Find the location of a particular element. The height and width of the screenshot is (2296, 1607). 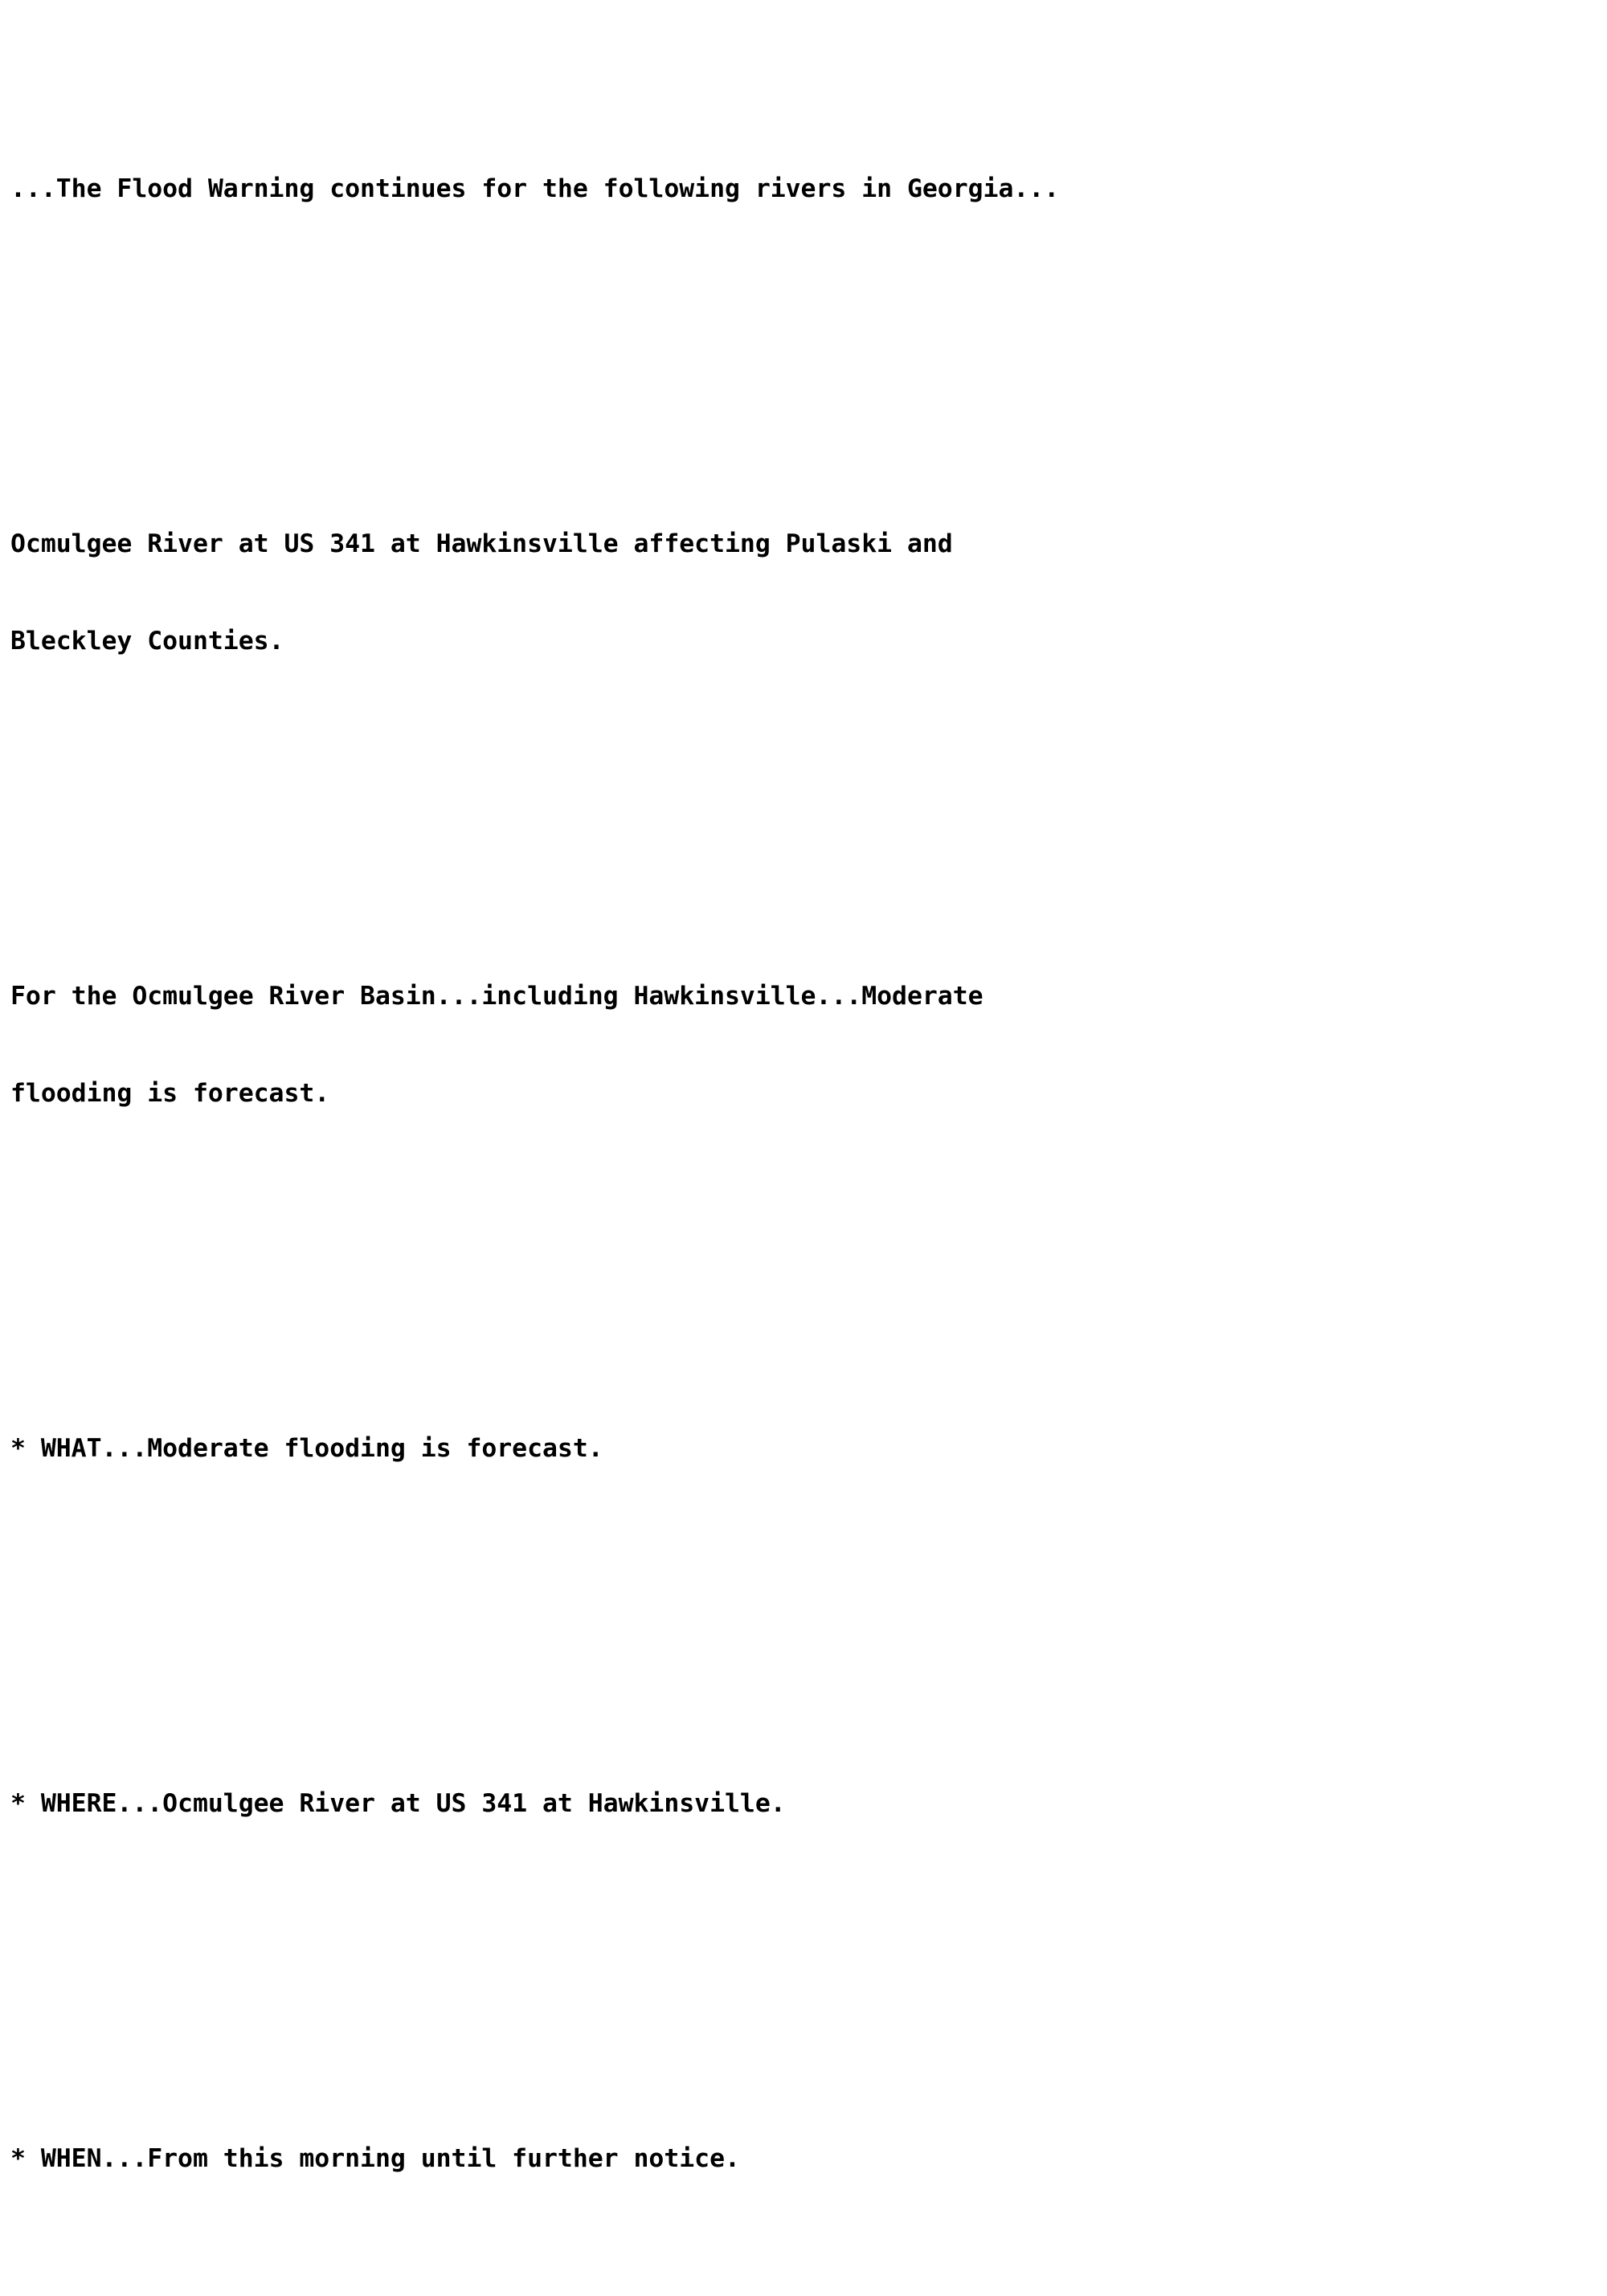

bulletin-block-what: * WHAT...Moderate flooding is forecast. is located at coordinates (808, 1448).